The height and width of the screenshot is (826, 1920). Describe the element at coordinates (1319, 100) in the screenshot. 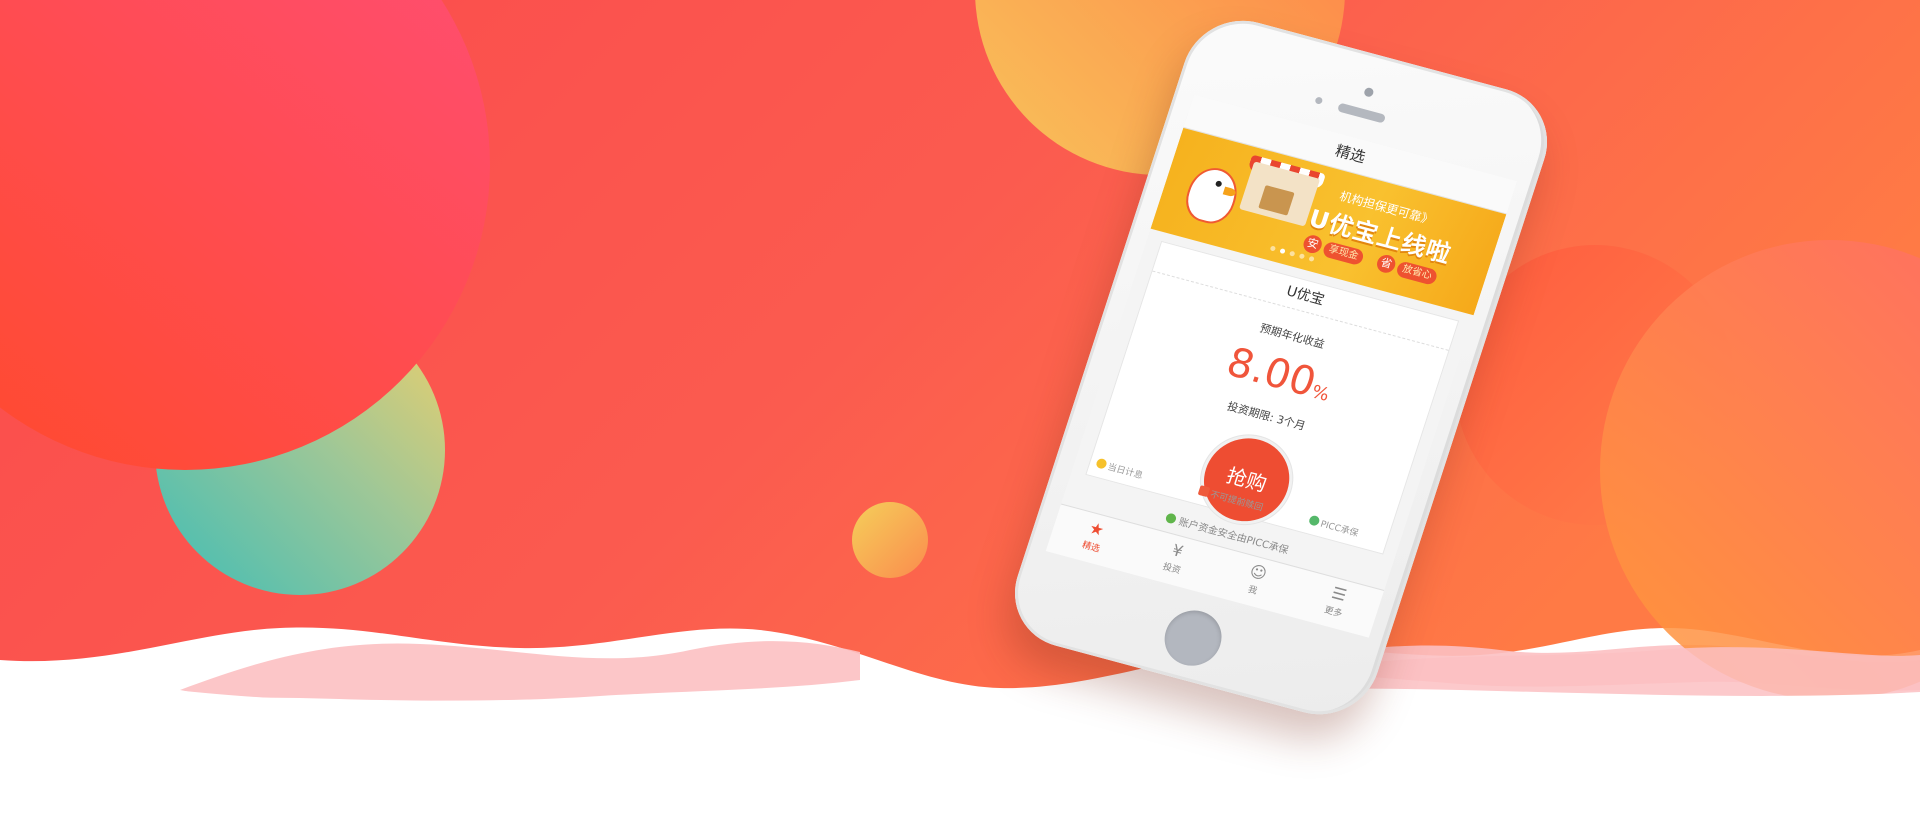

I see `proximity-sensor` at that location.